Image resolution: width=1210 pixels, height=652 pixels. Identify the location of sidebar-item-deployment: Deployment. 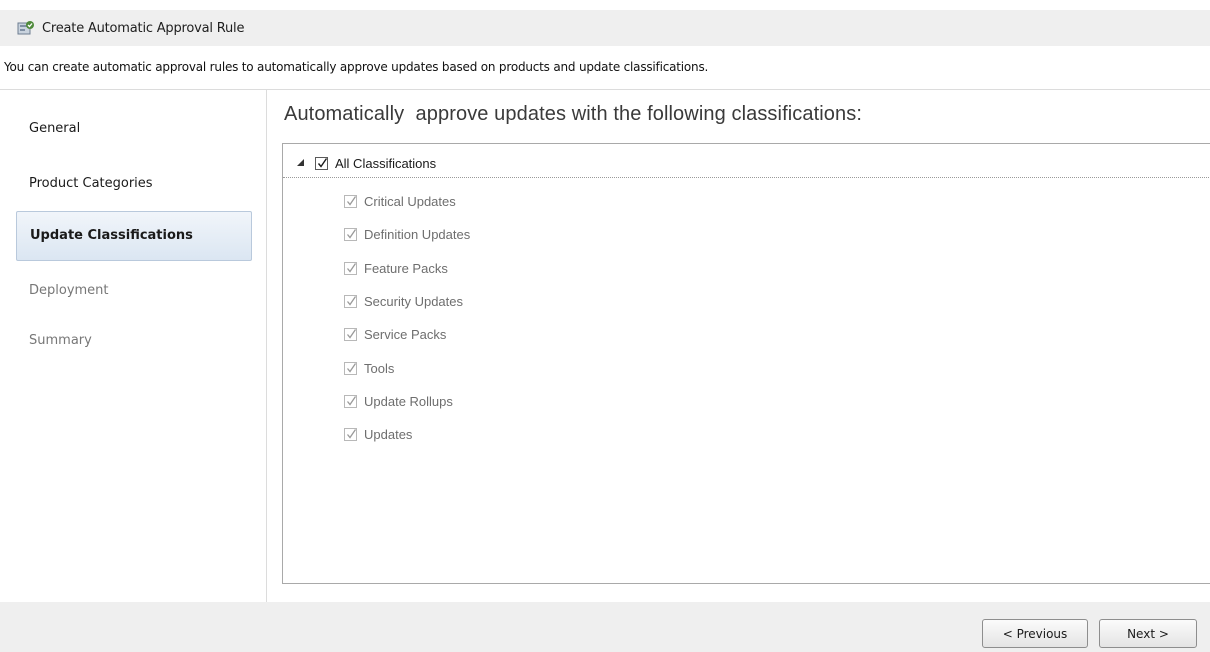
(69, 290).